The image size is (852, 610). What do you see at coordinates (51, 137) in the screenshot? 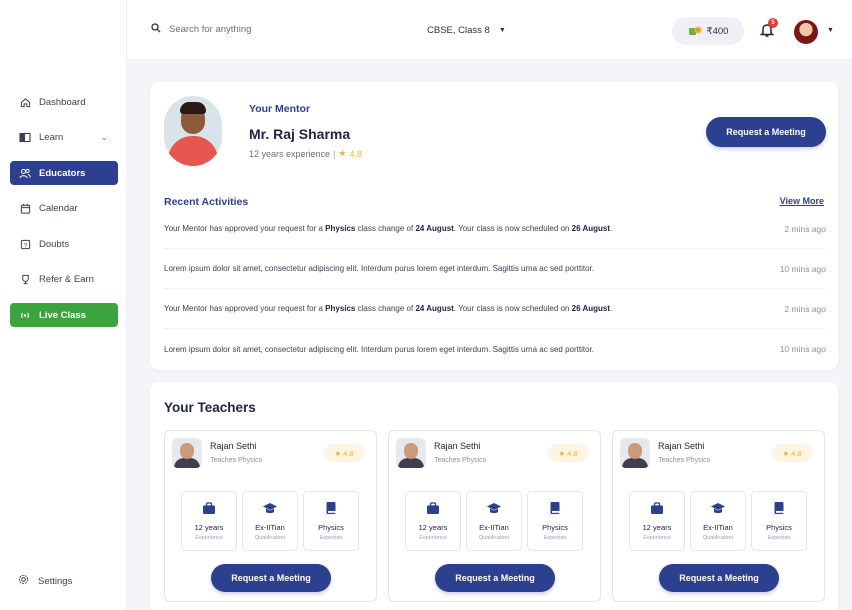
I see `sidebar-item-label: Learn` at bounding box center [51, 137].